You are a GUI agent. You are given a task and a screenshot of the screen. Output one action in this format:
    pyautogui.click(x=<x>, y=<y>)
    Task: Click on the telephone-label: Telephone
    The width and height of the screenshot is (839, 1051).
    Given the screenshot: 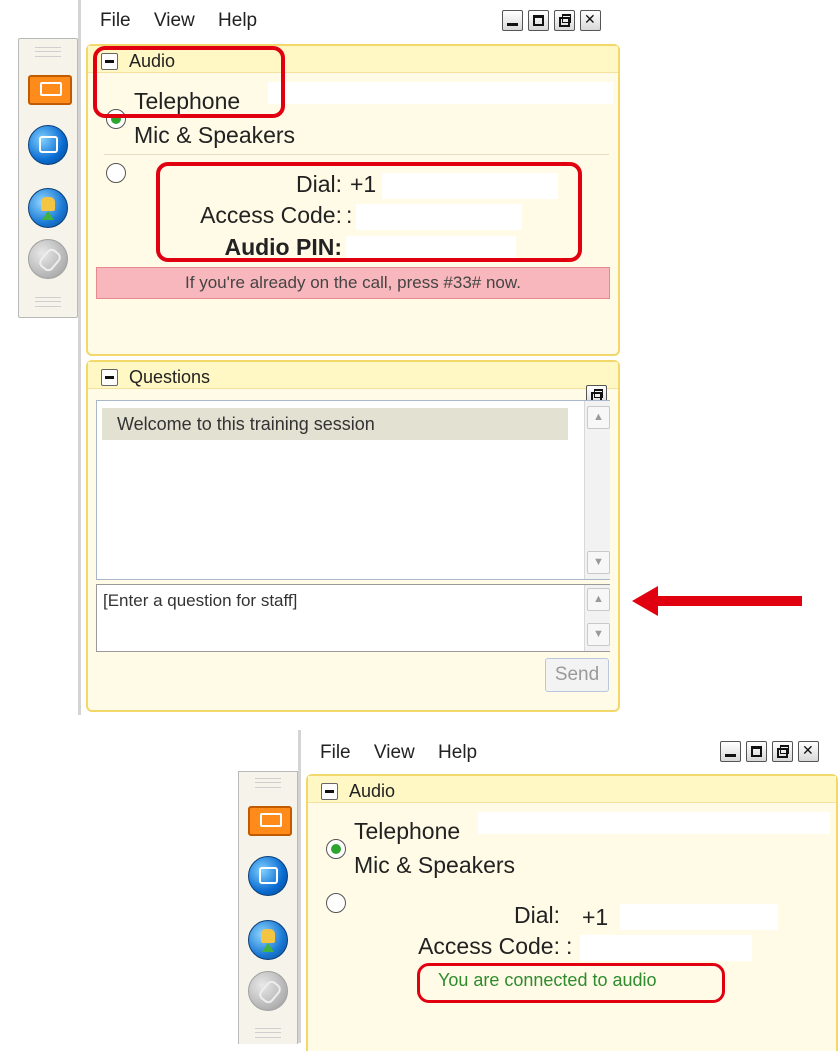 What is the action you would take?
    pyautogui.click(x=407, y=831)
    